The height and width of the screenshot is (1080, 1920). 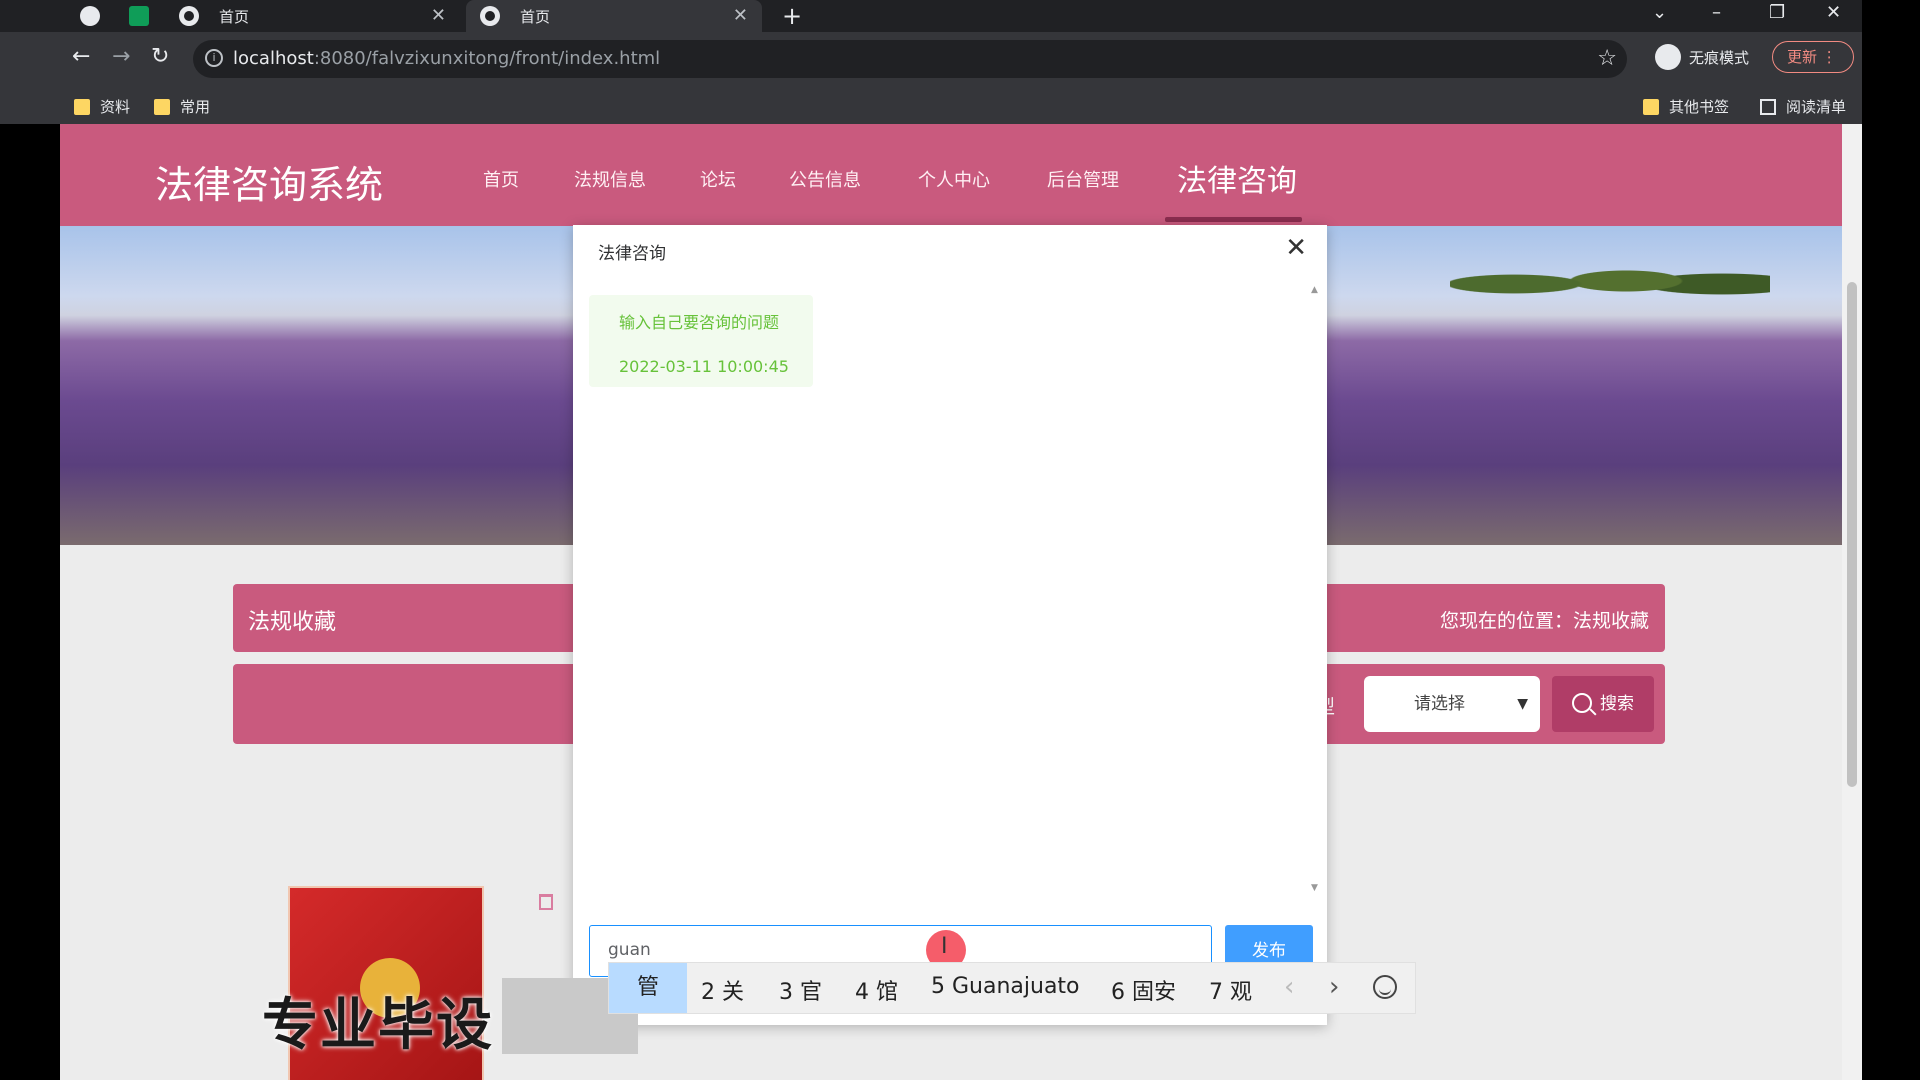 I want to click on nav-admin: 后台管理, so click(x=1083, y=179).